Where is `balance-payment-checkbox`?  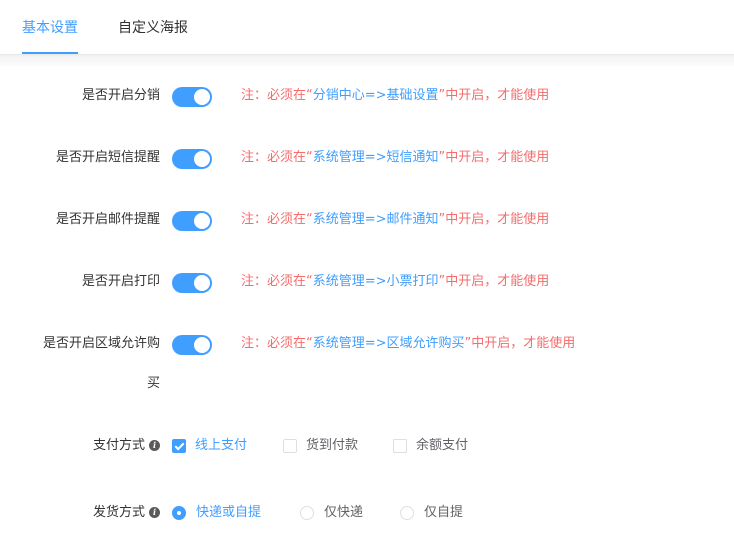 balance-payment-checkbox is located at coordinates (400, 446).